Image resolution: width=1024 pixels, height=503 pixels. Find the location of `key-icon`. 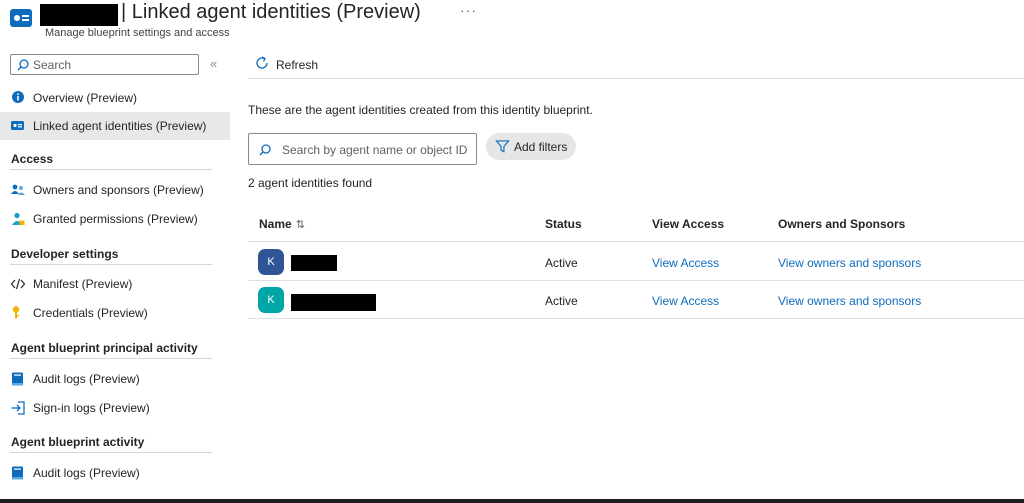

key-icon is located at coordinates (16, 312).